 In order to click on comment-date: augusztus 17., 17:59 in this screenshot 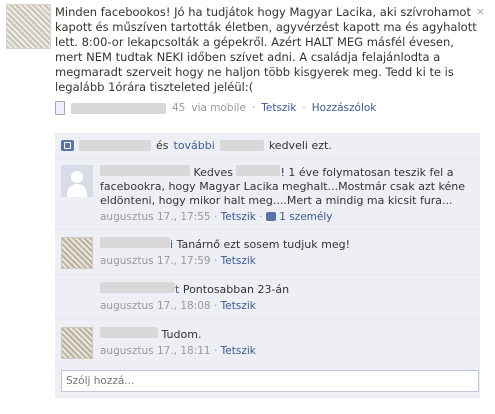, I will do `click(155, 261)`.